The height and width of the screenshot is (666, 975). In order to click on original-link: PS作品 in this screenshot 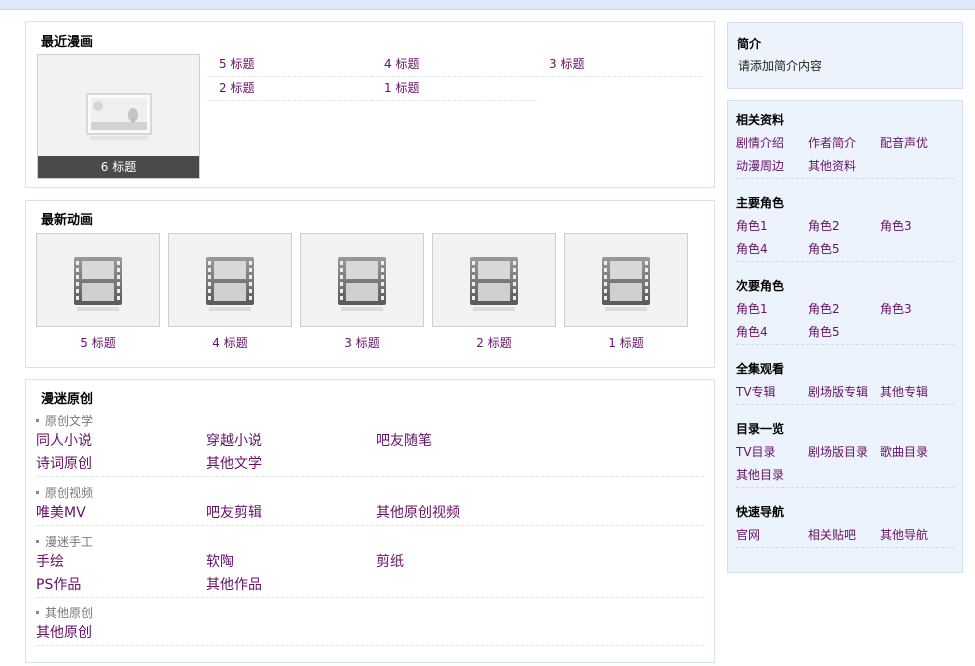, I will do `click(121, 585)`.